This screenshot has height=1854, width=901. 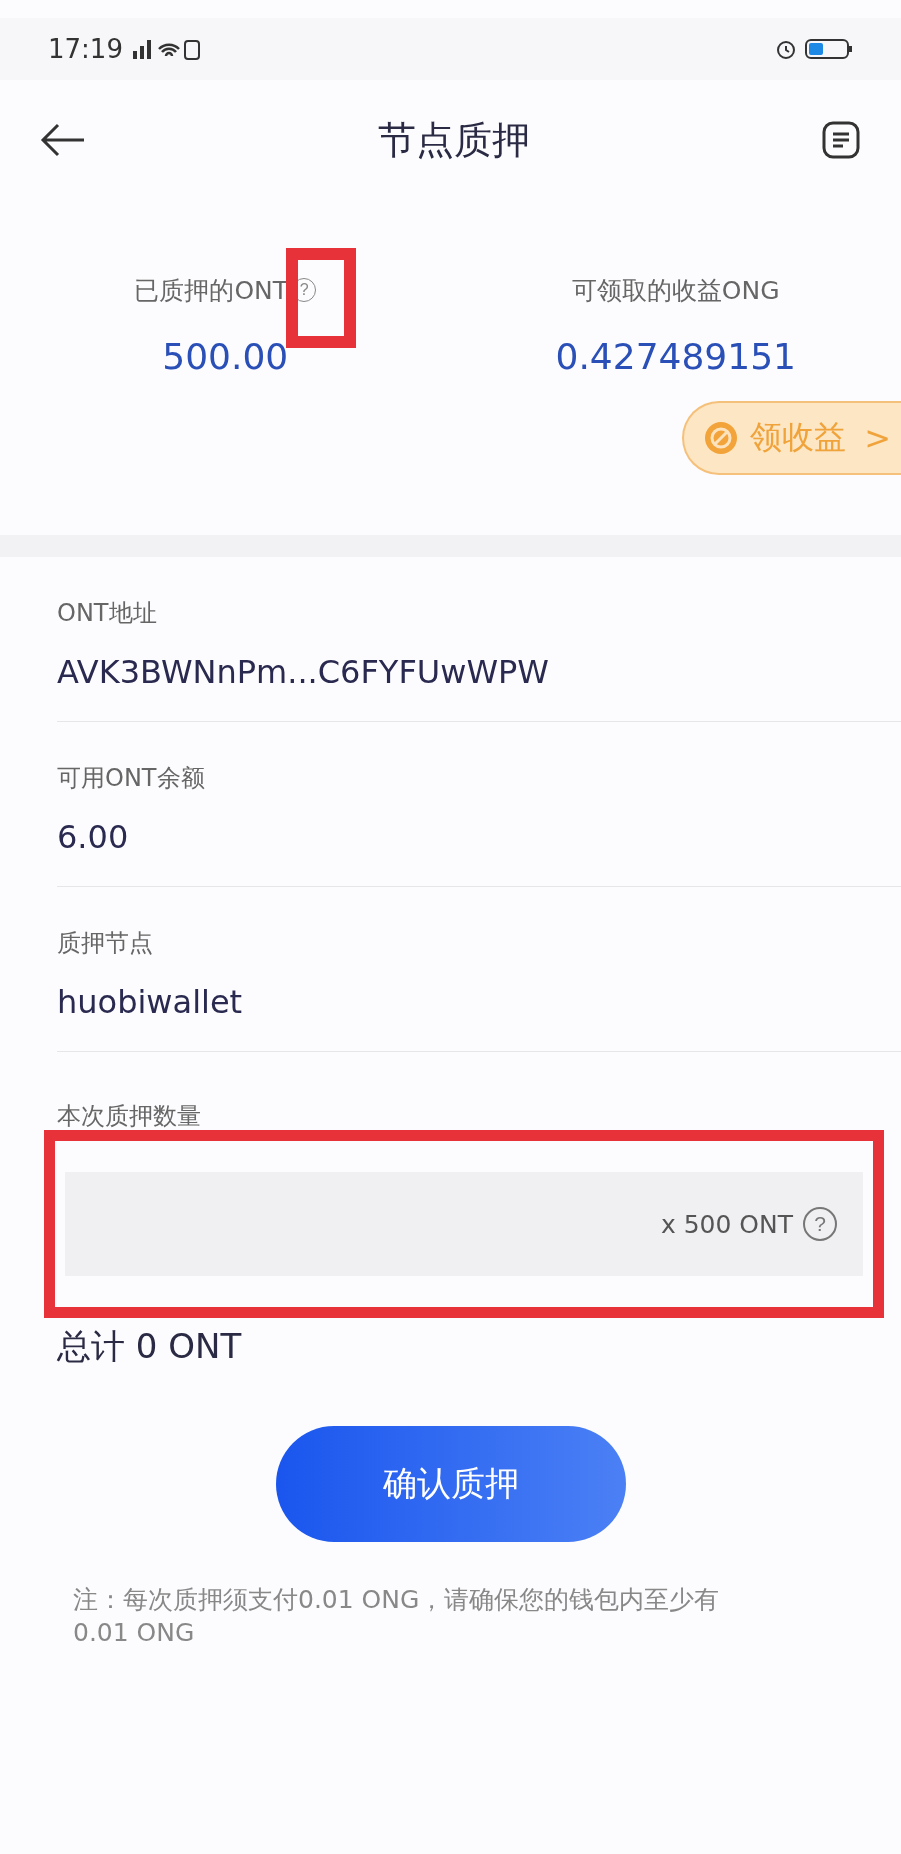 I want to click on field-value: 6.00, so click(x=93, y=837).